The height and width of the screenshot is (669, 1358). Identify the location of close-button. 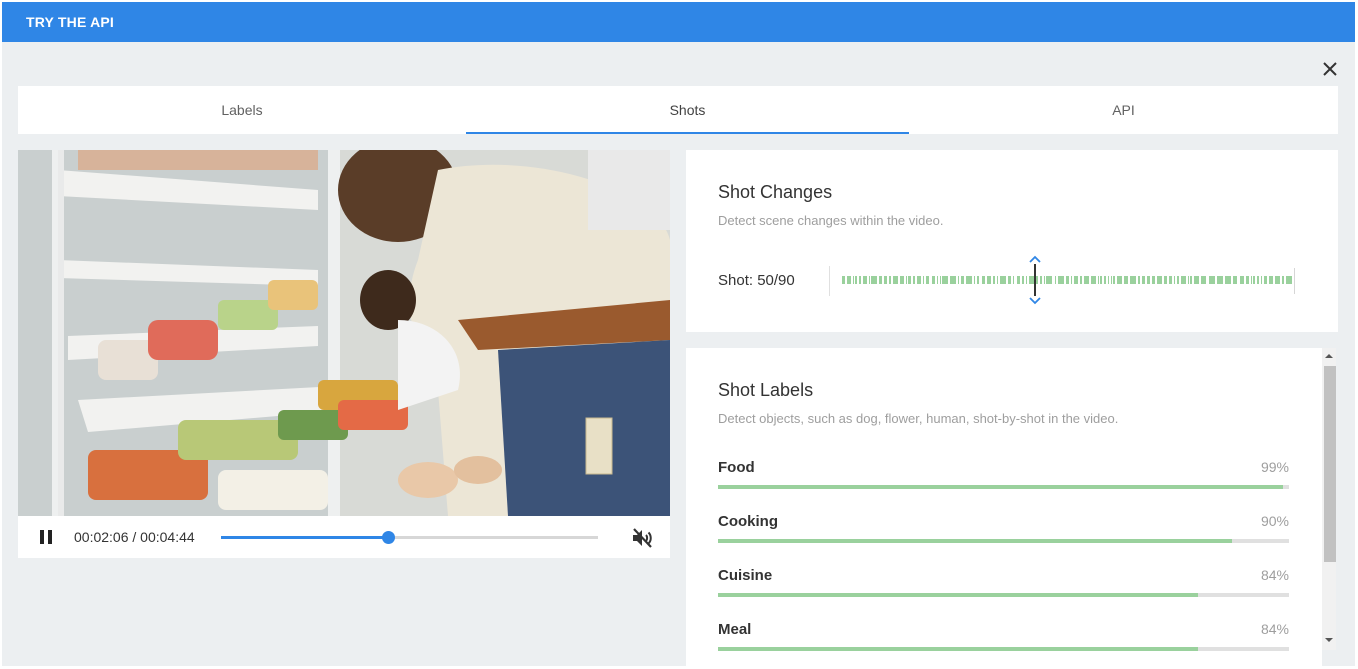
(1330, 69).